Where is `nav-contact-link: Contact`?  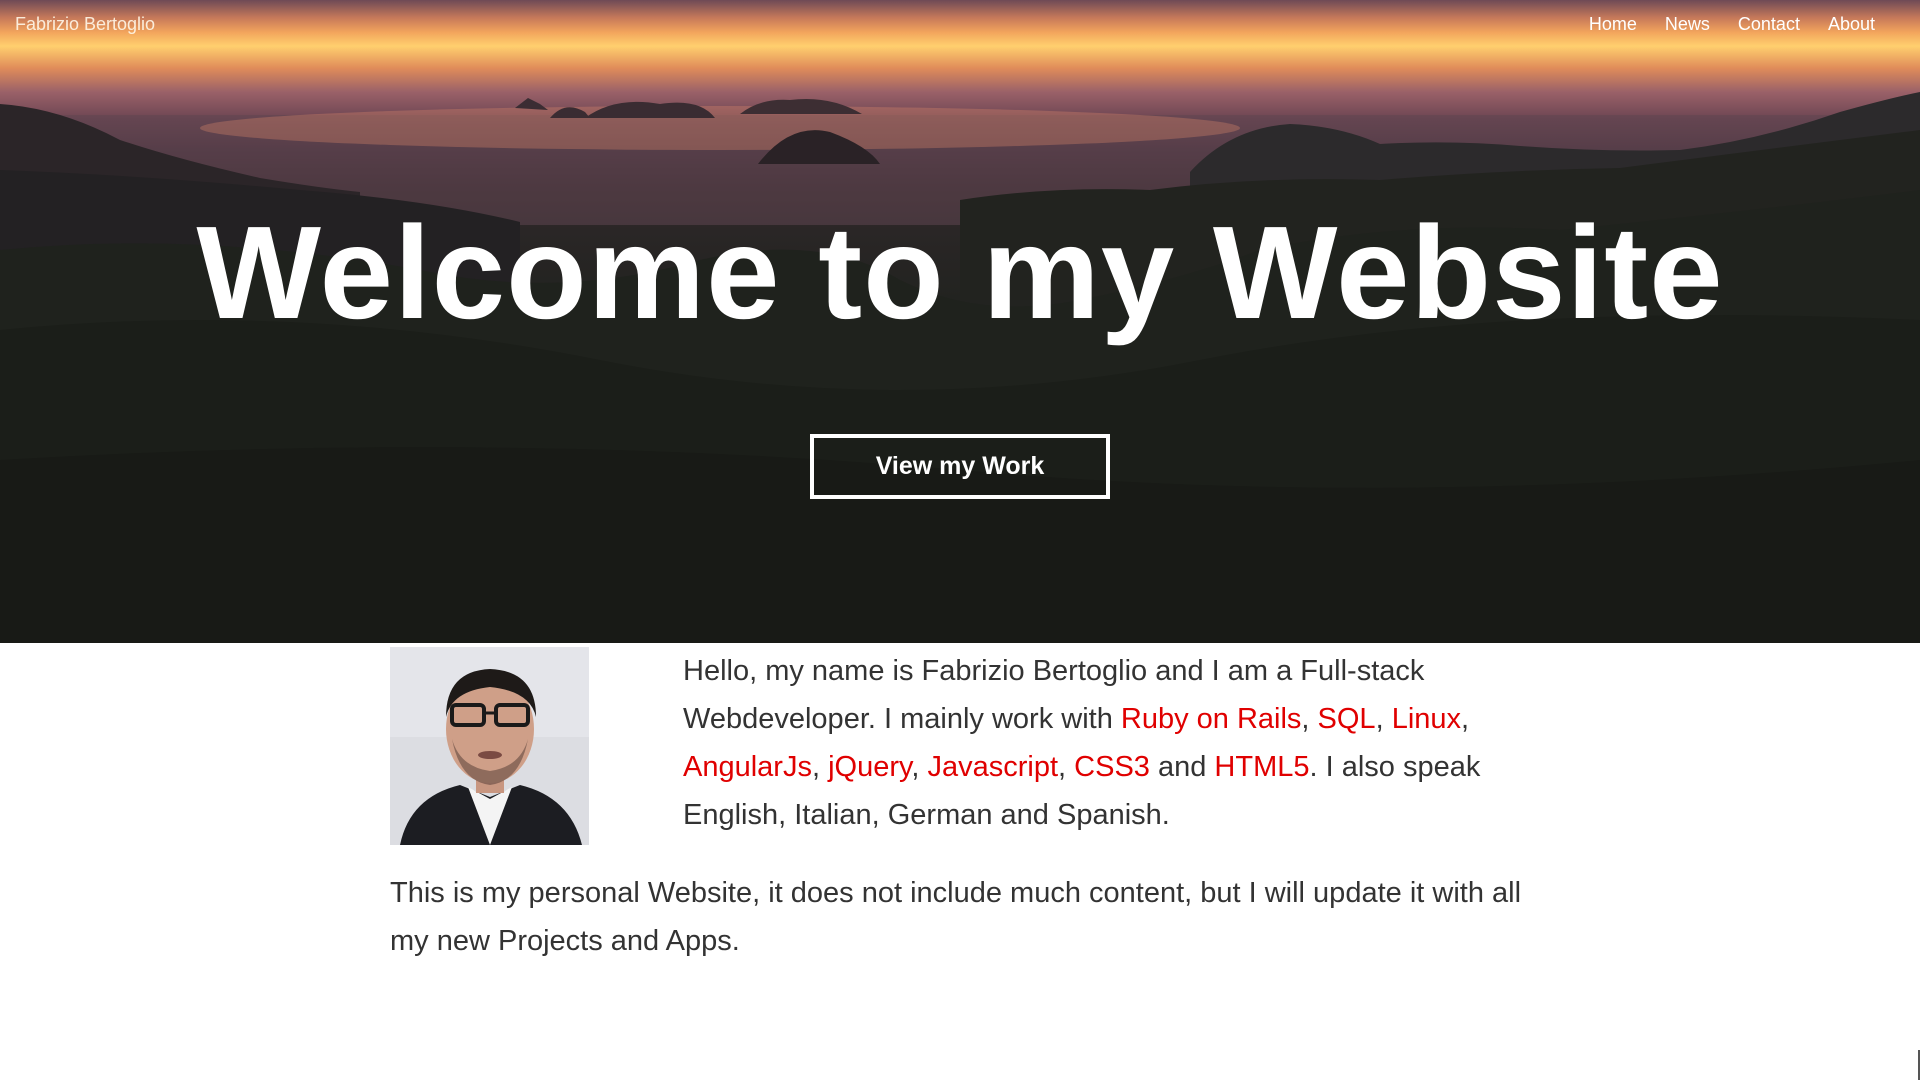
nav-contact-link: Contact is located at coordinates (1769, 24).